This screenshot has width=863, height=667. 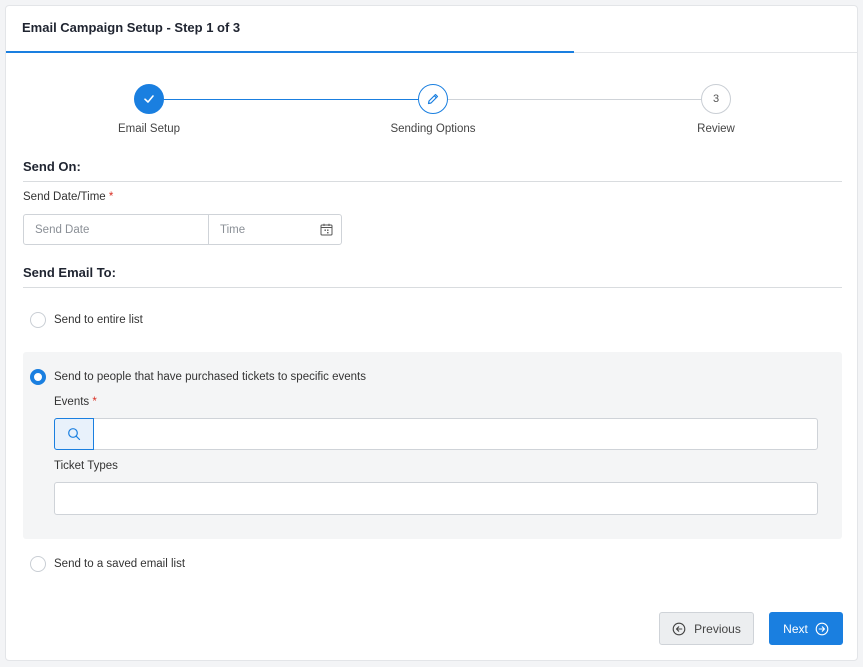 What do you see at coordinates (148, 129) in the screenshot?
I see `step-label: Email Setup` at bounding box center [148, 129].